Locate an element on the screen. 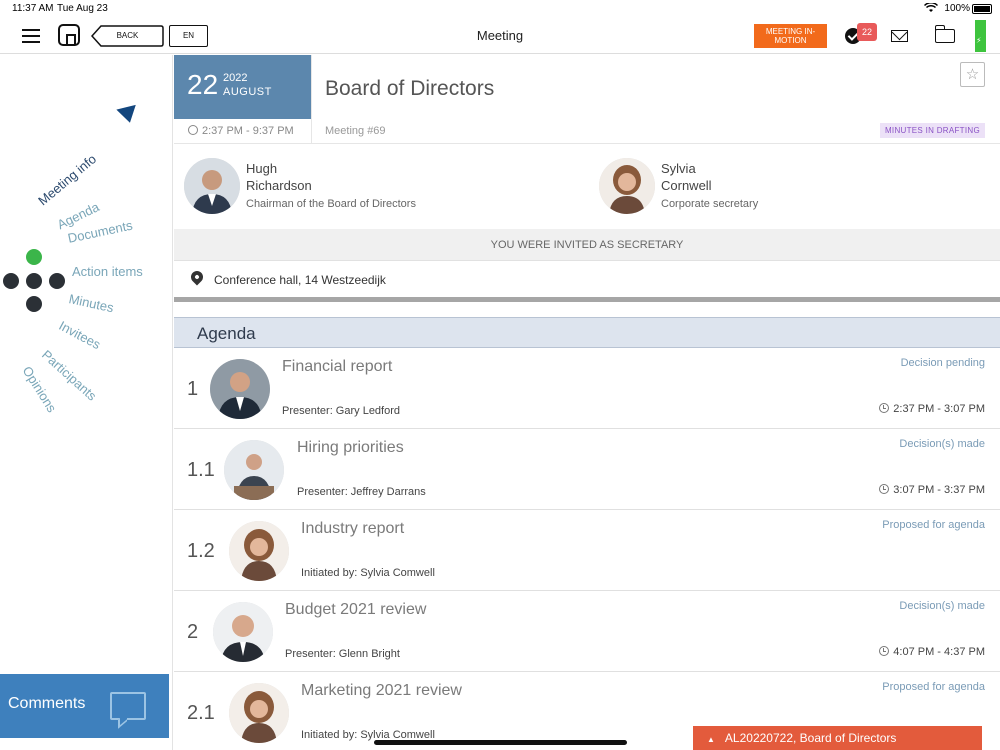  meeting-title: Board of Directors is located at coordinates (410, 88).